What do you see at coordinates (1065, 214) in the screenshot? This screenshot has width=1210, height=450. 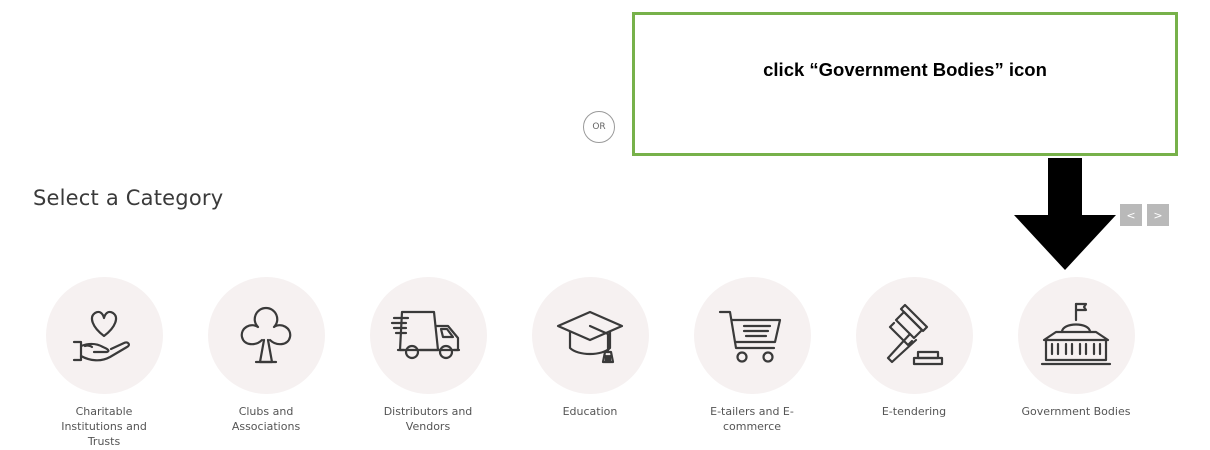 I see `down-arrow-icon` at bounding box center [1065, 214].